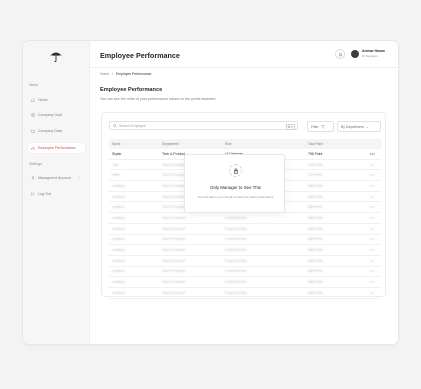 This screenshot has width=421, height=389. What do you see at coordinates (373, 51) in the screenshot?
I see `user-name: Ammar Hasan` at bounding box center [373, 51].